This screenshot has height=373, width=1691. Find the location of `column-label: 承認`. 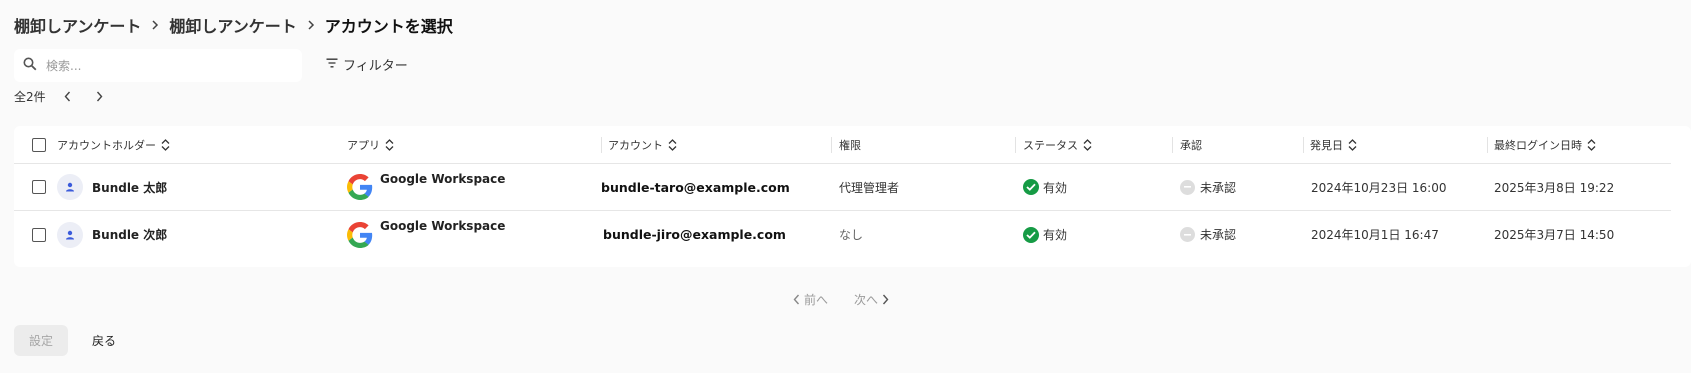

column-label: 承認 is located at coordinates (1191, 145).